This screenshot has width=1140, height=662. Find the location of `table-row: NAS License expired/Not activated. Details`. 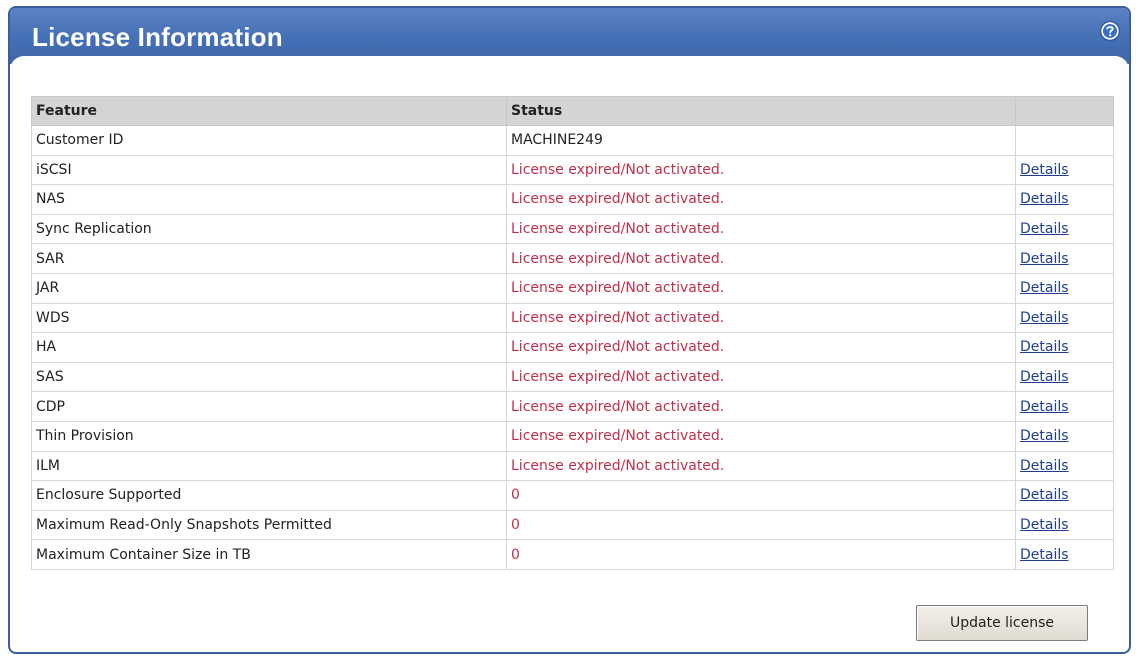

table-row: NAS License expired/Not activated. Details is located at coordinates (572, 199).